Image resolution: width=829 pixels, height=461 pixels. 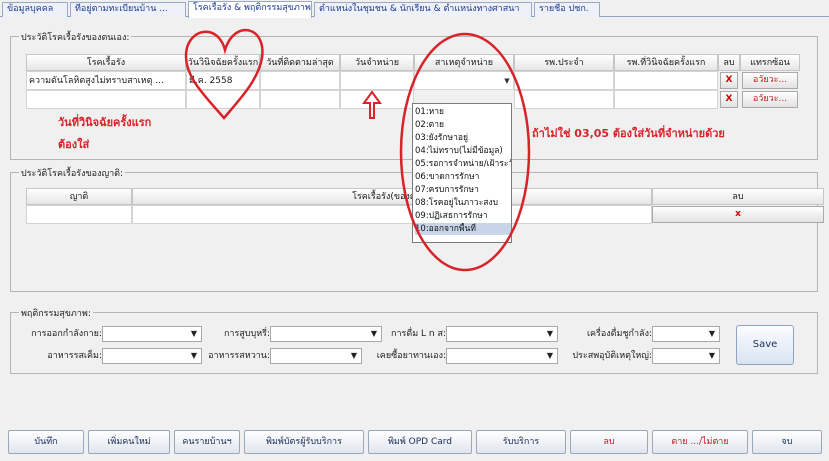 I want to click on energy-drink-select: ▼, so click(x=686, y=334).